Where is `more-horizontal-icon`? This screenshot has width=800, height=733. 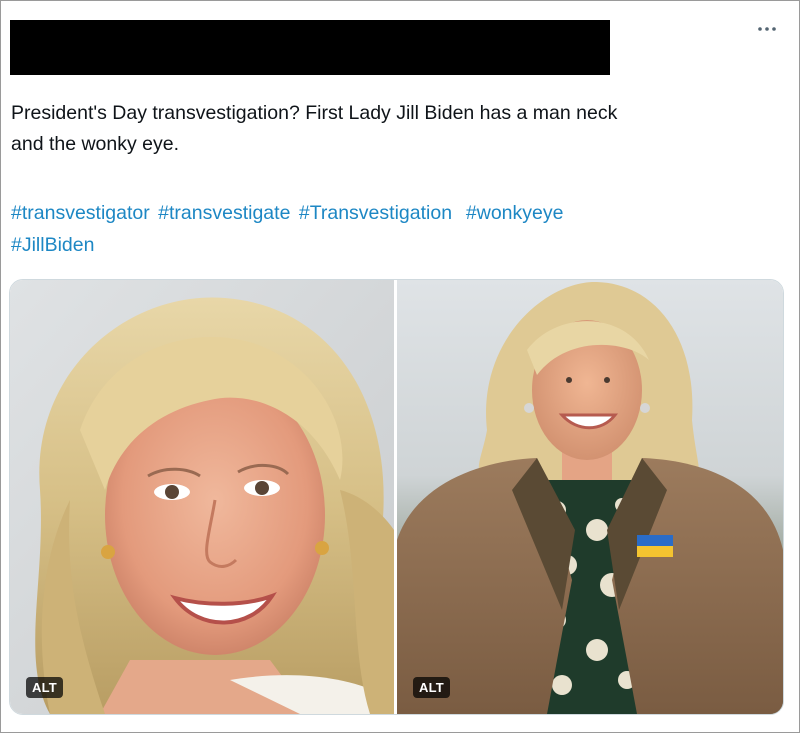
more-horizontal-icon is located at coordinates (767, 29).